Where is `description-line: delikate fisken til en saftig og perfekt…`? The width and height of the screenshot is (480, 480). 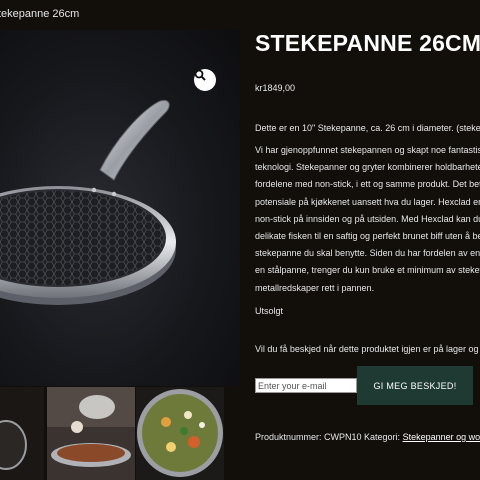 description-line: delikate fisken til en saftig og perfekt… is located at coordinates (367, 236).